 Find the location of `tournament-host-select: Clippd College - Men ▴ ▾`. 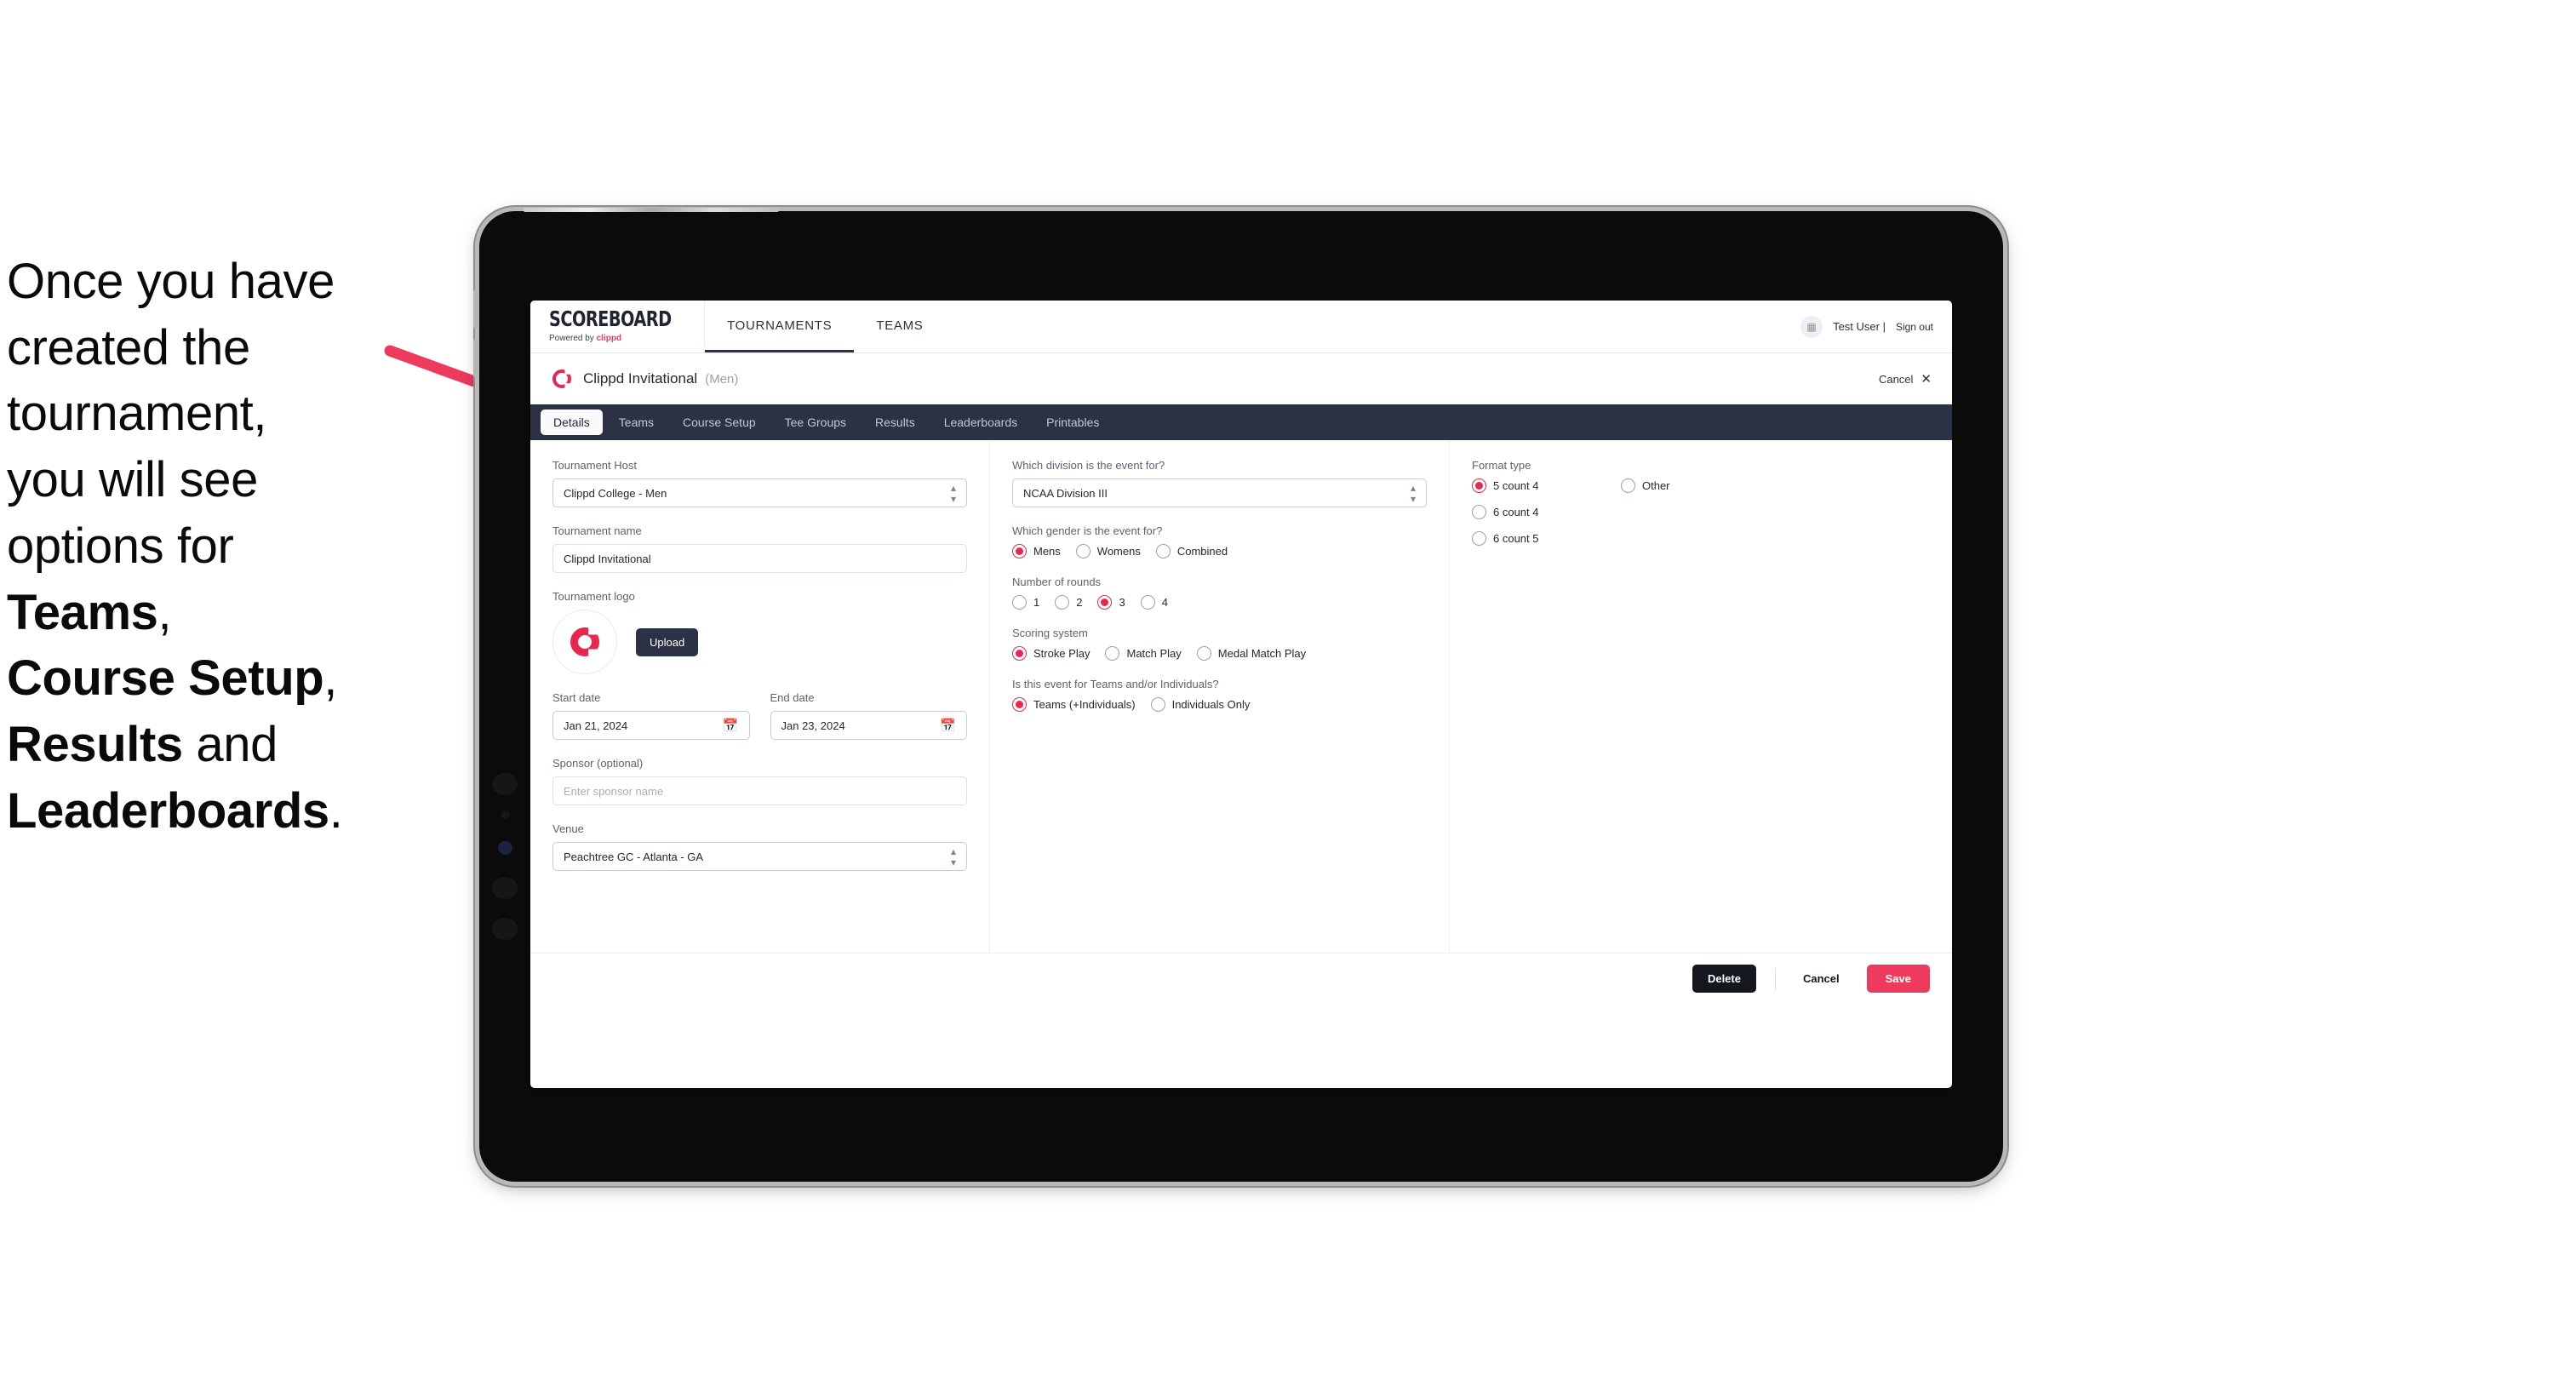

tournament-host-select: Clippd College - Men ▴ ▾ is located at coordinates (759, 492).